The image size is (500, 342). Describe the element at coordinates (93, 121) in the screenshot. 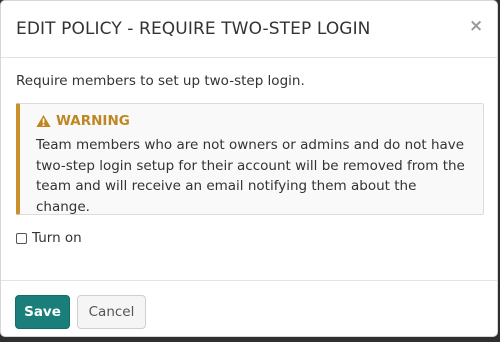

I see `warning-heading-label: WARNING` at that location.